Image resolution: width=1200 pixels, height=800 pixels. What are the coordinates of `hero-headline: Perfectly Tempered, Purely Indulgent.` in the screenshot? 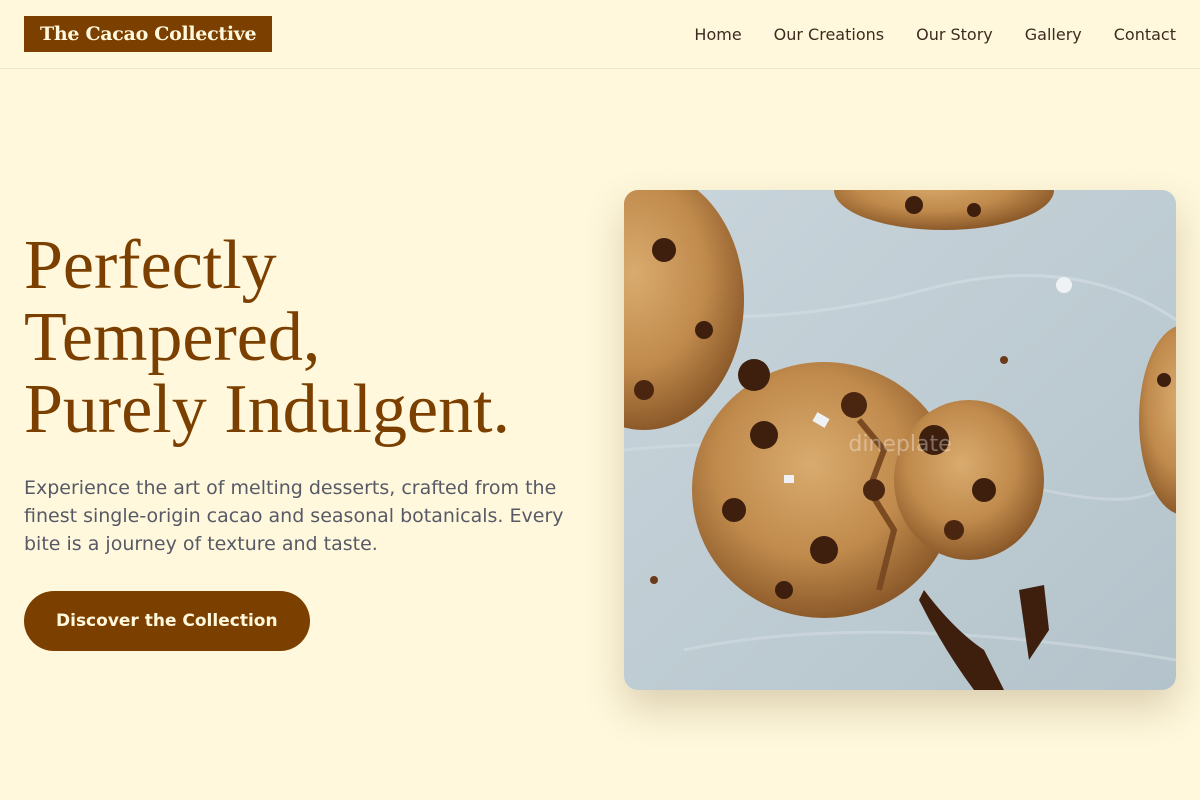 It's located at (304, 338).